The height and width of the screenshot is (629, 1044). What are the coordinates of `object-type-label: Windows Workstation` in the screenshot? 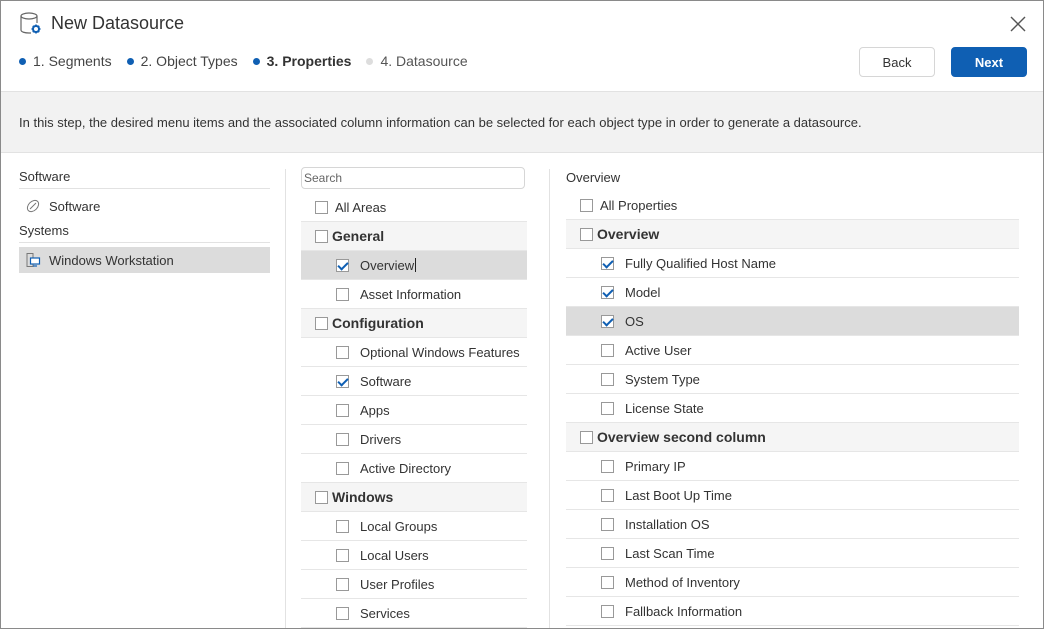 It's located at (111, 260).